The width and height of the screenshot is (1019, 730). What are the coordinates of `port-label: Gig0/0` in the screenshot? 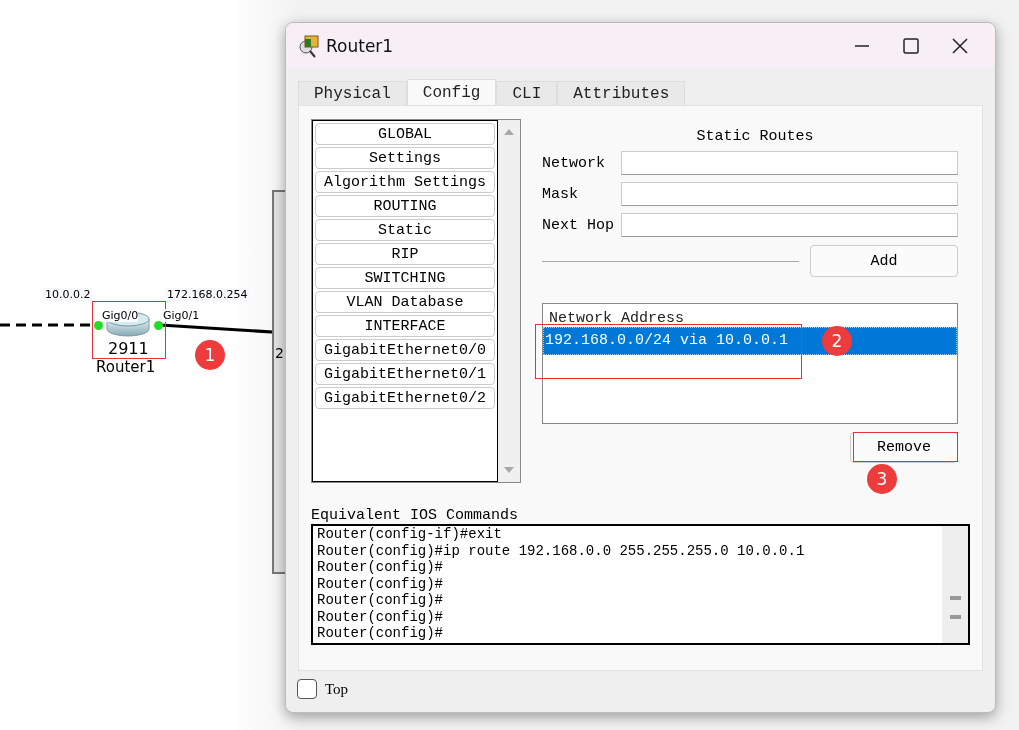 It's located at (120, 315).